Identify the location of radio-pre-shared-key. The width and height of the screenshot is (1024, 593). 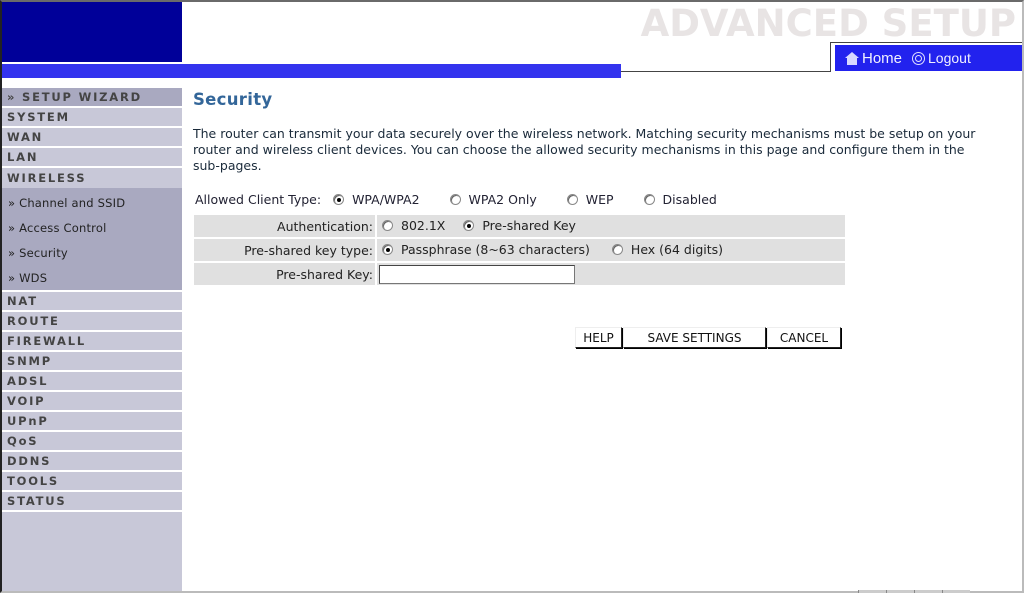
(469, 225).